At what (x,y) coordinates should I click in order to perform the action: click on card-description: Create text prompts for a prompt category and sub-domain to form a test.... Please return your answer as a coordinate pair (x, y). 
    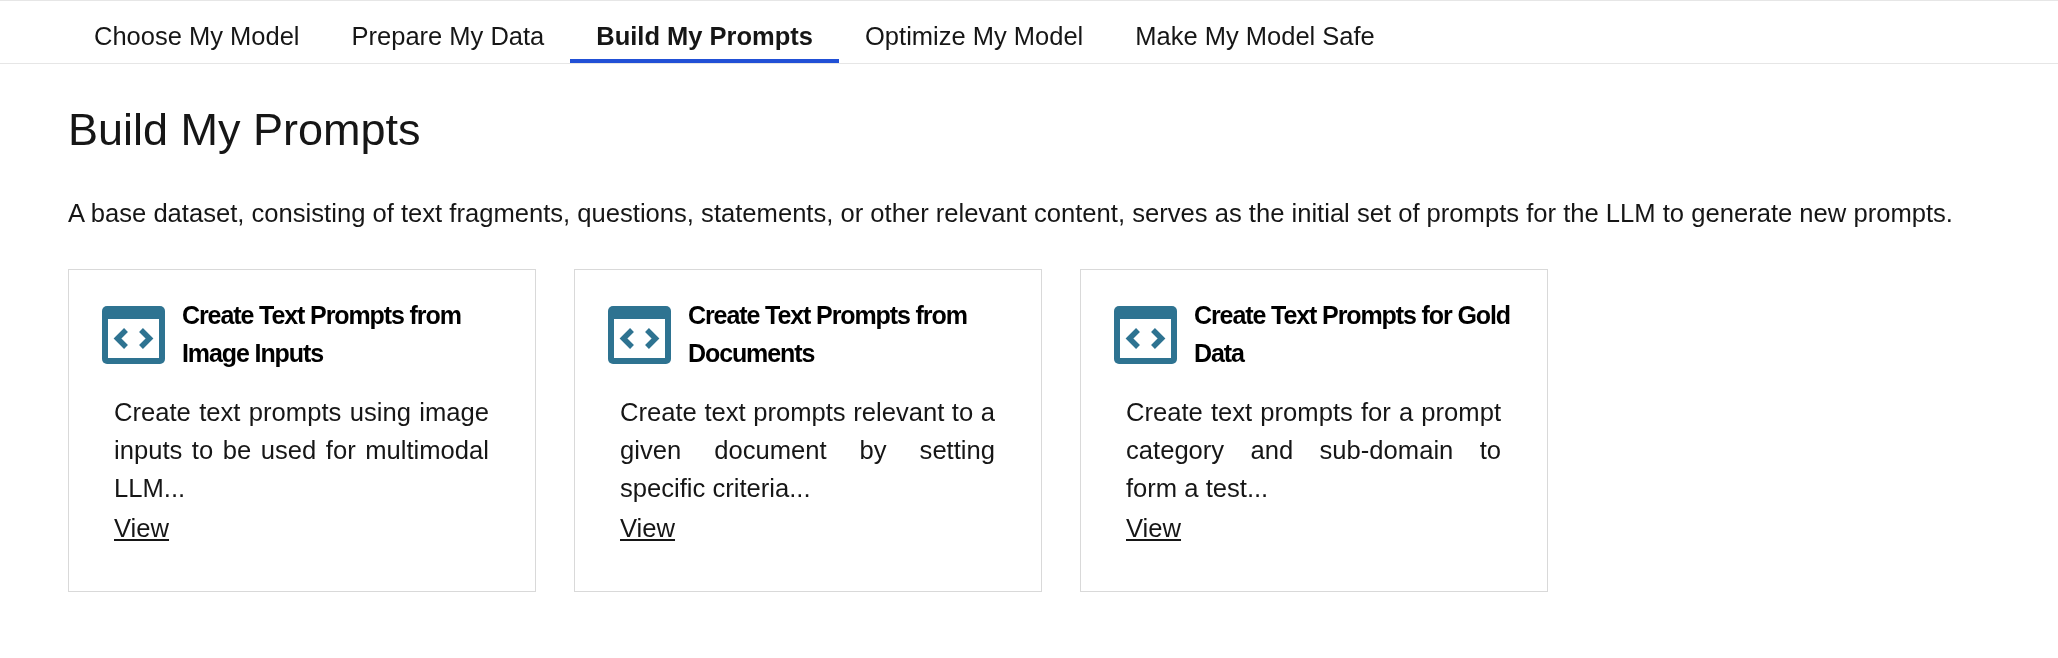
    Looking at the image, I should click on (1313, 450).